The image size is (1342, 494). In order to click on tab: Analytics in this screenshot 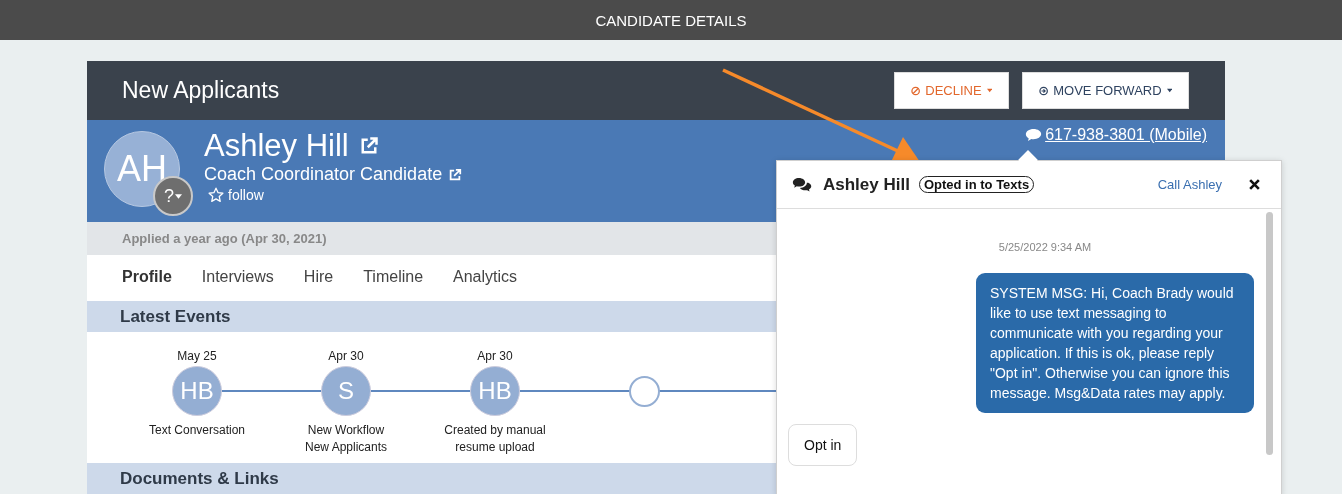, I will do `click(485, 277)`.